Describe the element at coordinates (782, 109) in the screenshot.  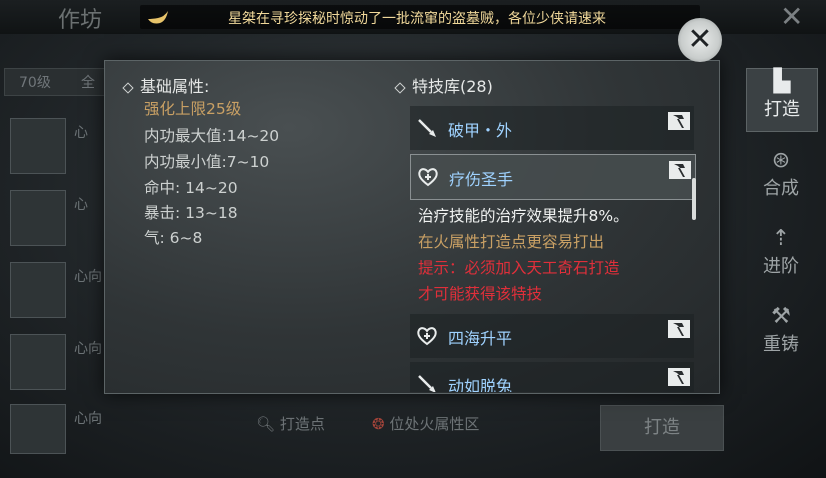
I see `tab-label: 打造` at that location.